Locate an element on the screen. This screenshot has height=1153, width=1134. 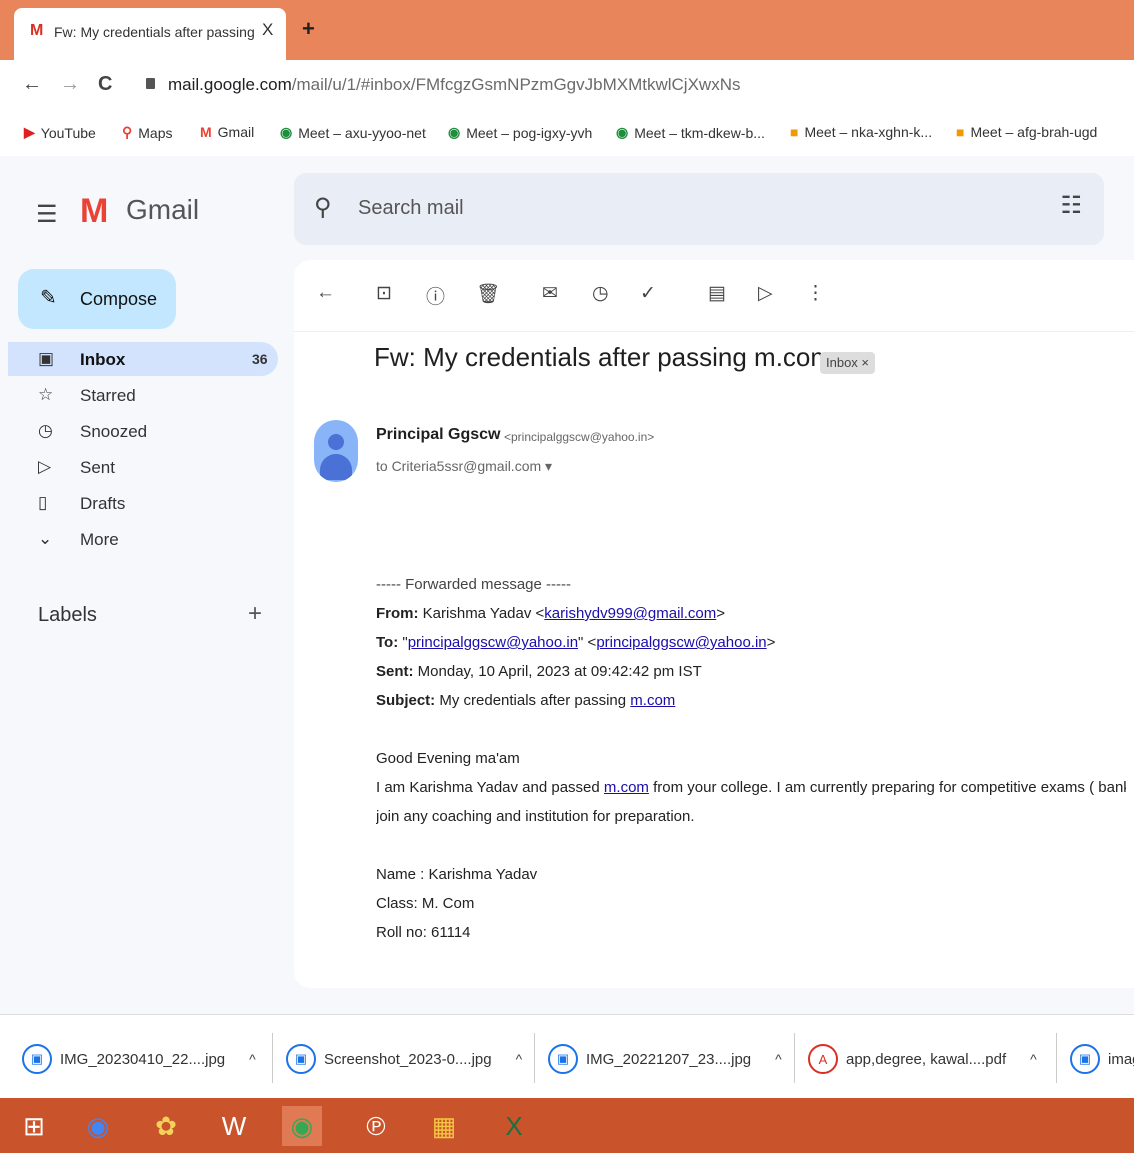
chrome-active-icon: ◉ is located at coordinates (302, 1126).